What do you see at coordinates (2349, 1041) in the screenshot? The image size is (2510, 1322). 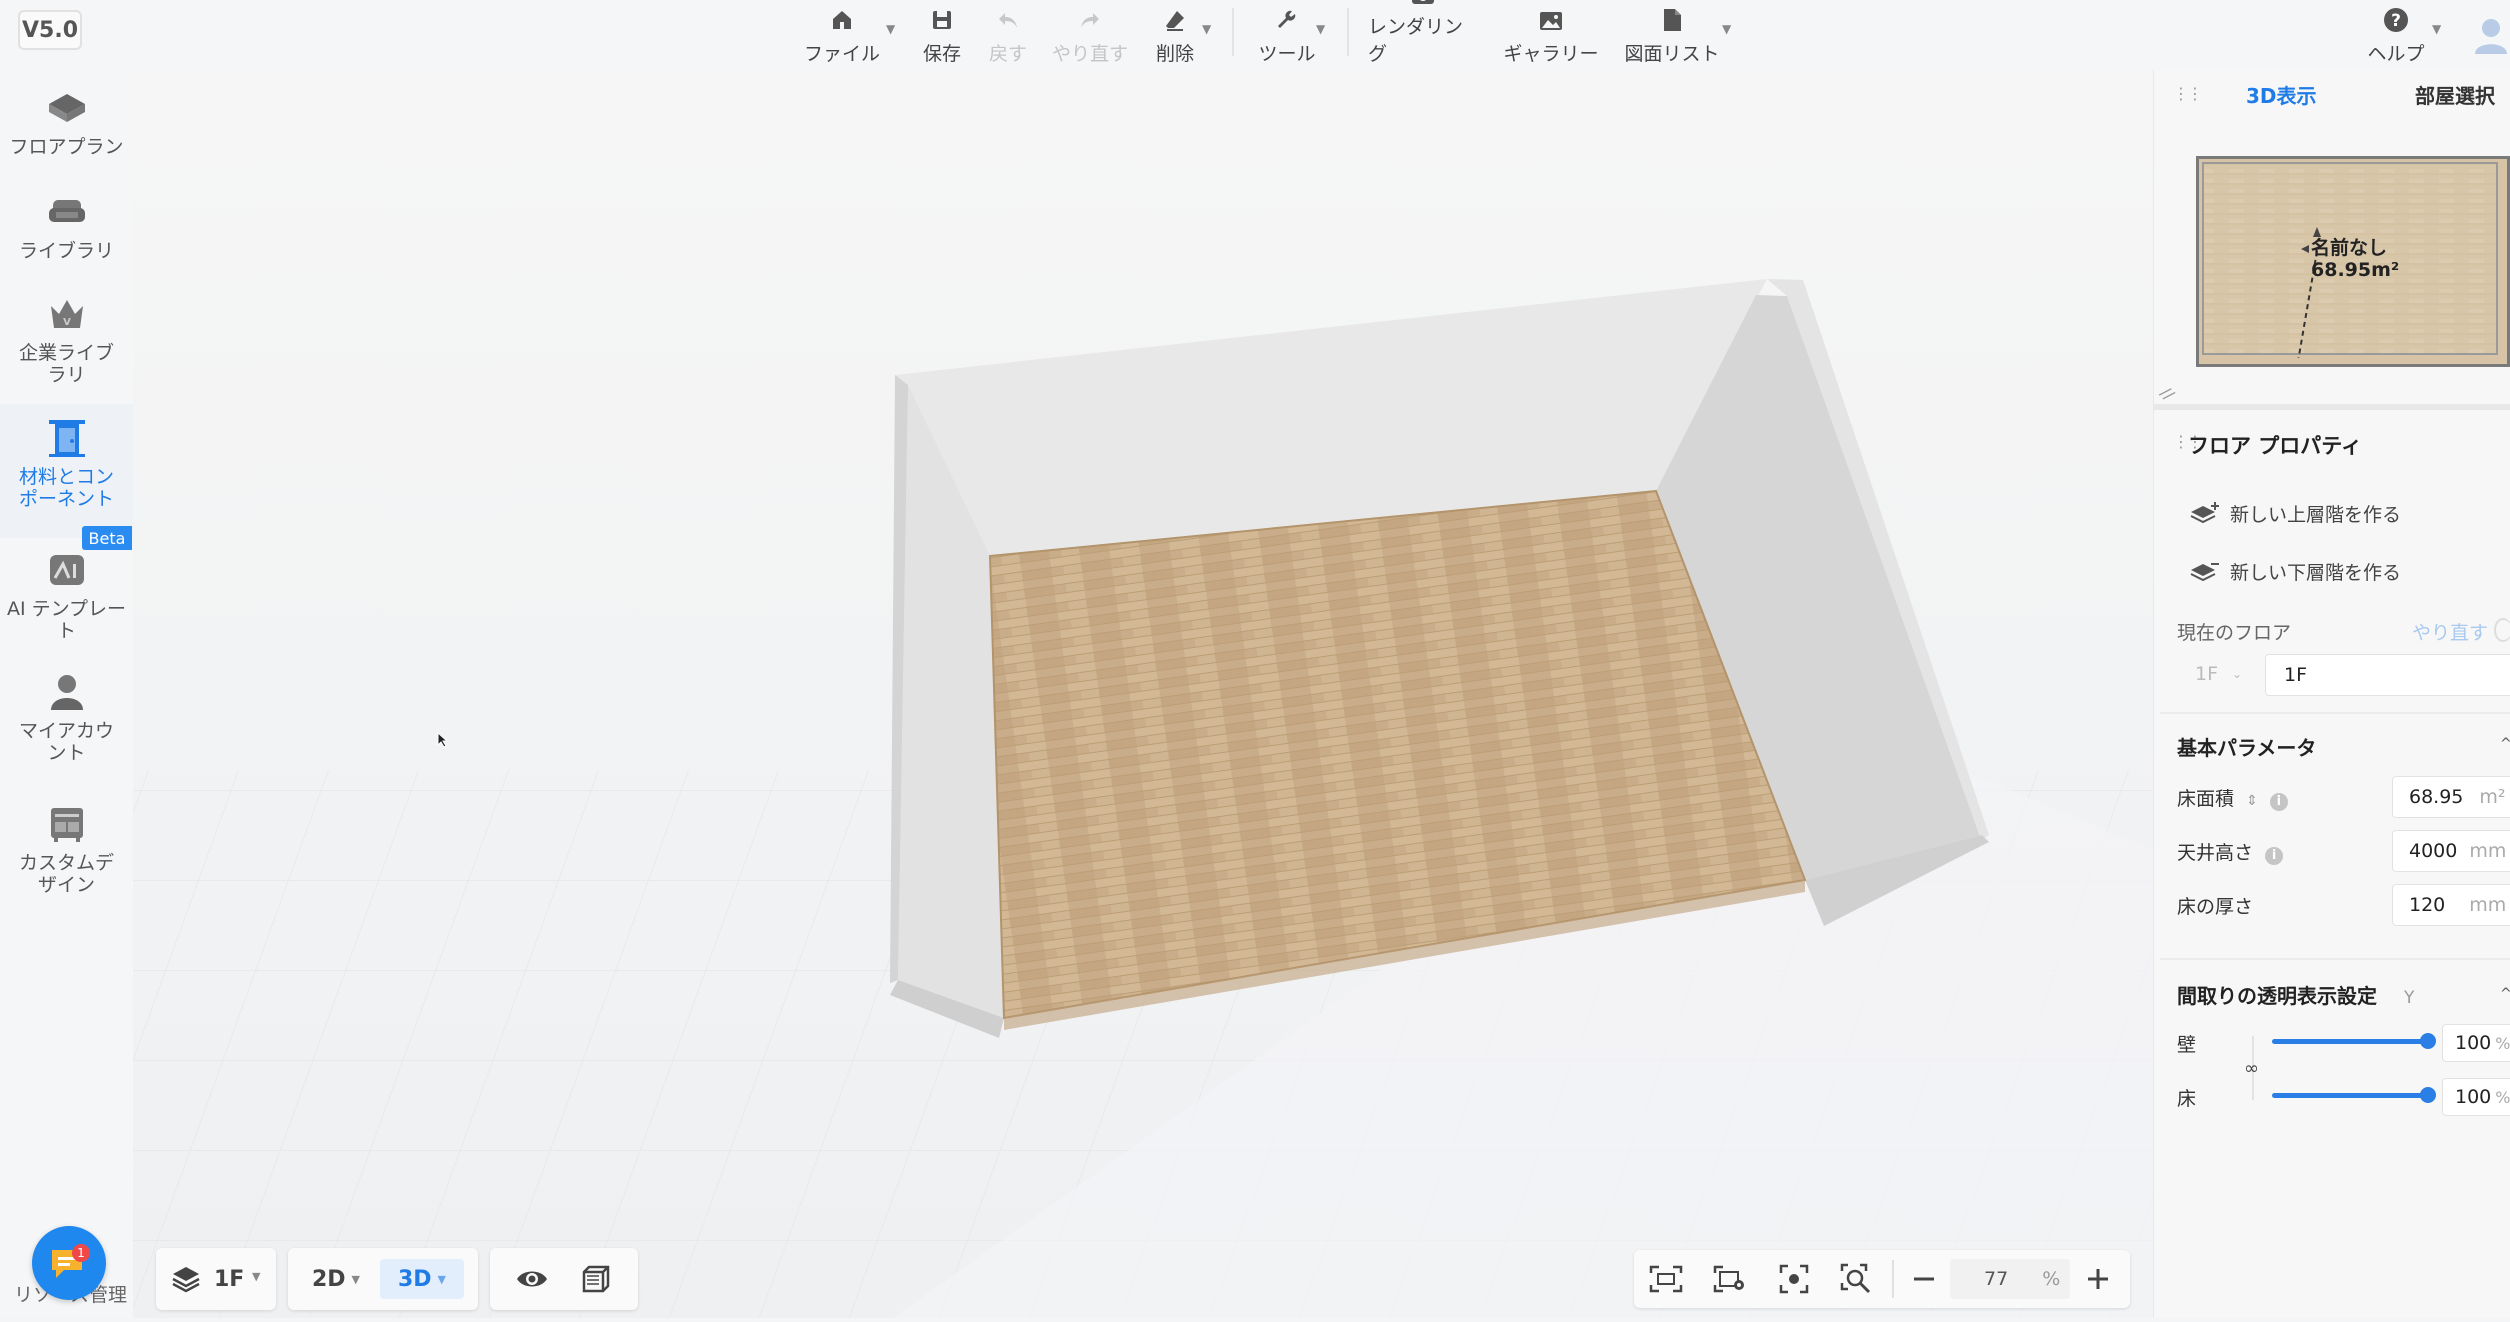 I see `wall-opacity-slider` at bounding box center [2349, 1041].